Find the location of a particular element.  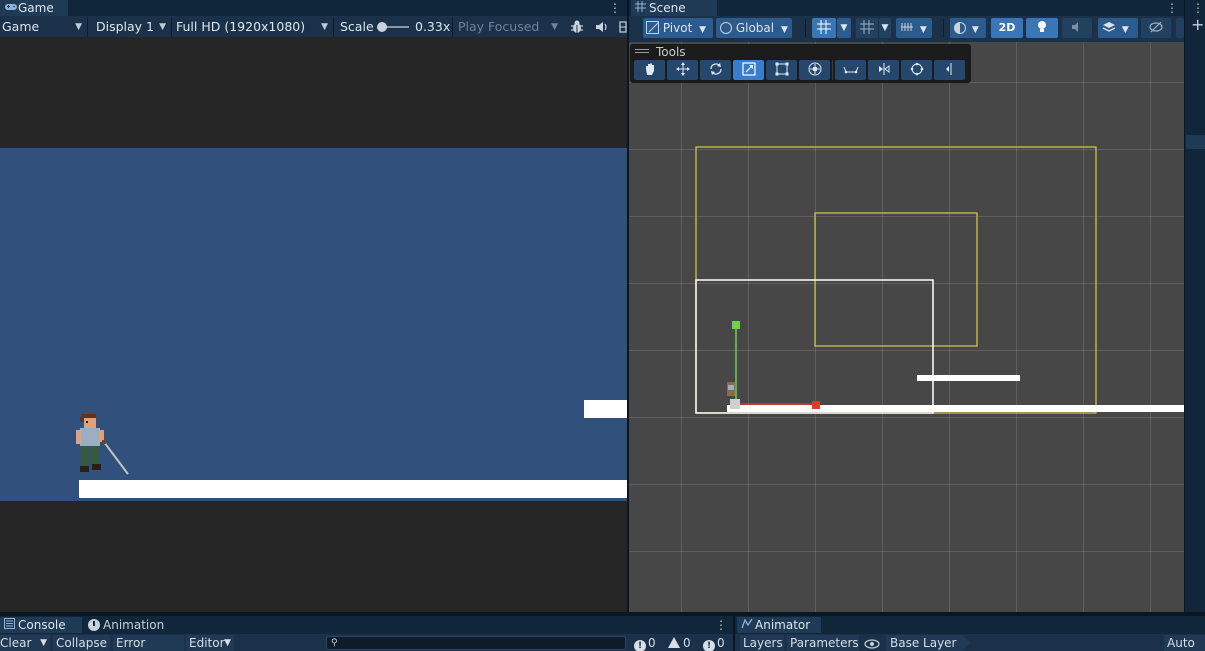

increment-snap-button: ▼ is located at coordinates (914, 28).